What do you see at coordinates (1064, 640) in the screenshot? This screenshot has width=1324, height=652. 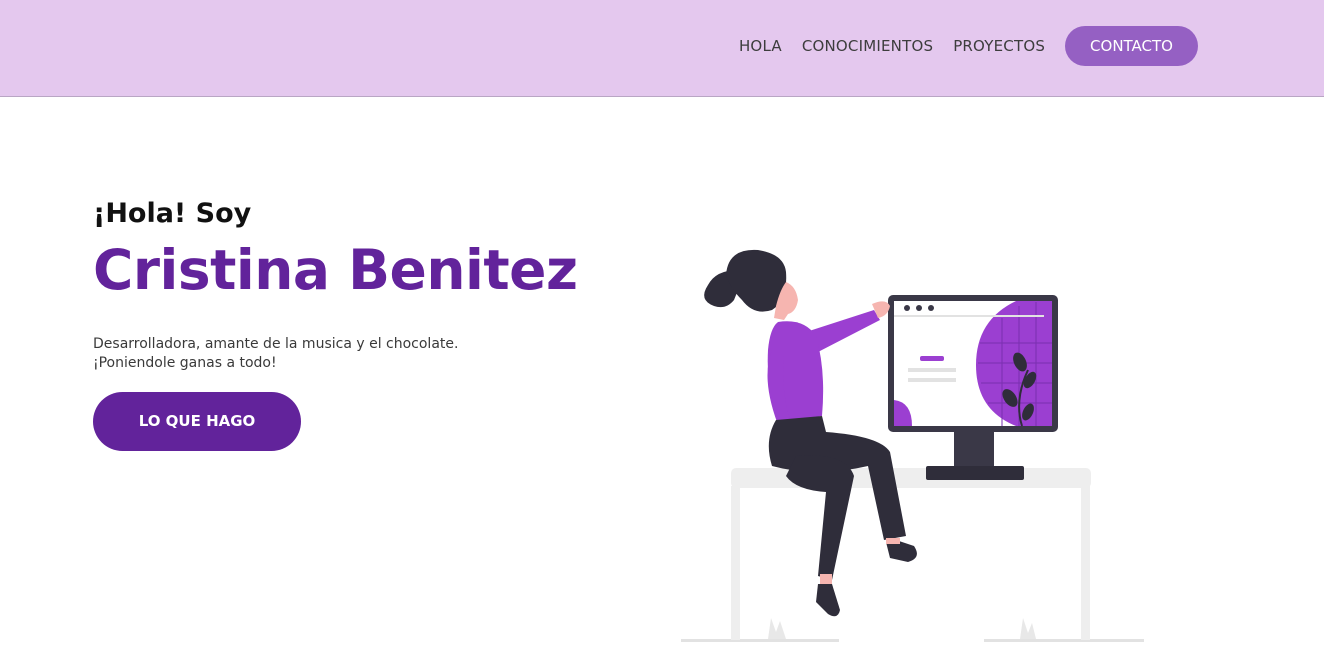 I see `floor-line-right` at bounding box center [1064, 640].